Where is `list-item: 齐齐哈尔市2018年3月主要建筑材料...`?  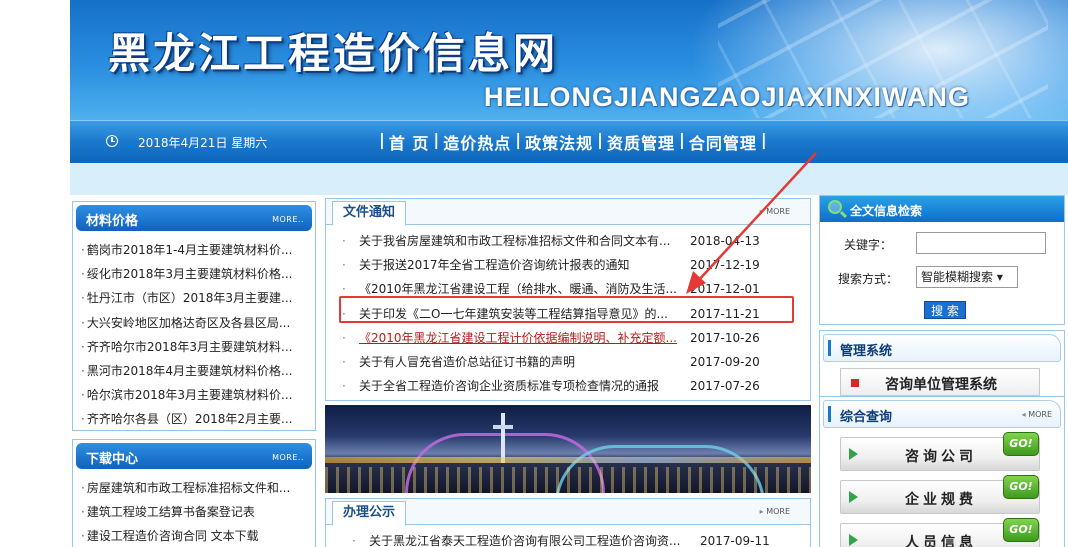
list-item: 齐齐哈尔市2018年3月主要建筑材料... is located at coordinates (195, 347).